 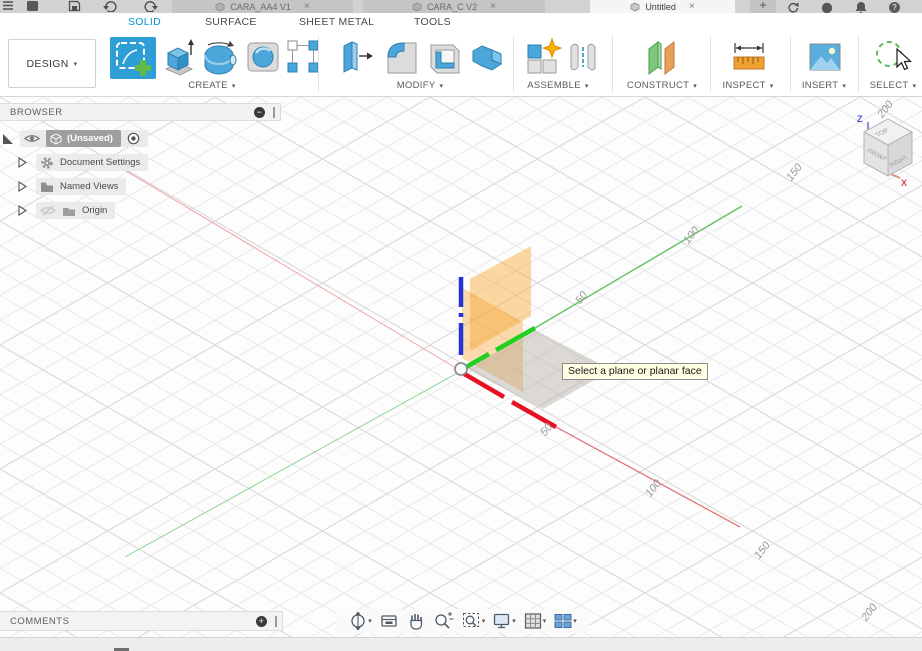 I want to click on comments-panel-header: COMMENTS +, so click(x=141, y=621).